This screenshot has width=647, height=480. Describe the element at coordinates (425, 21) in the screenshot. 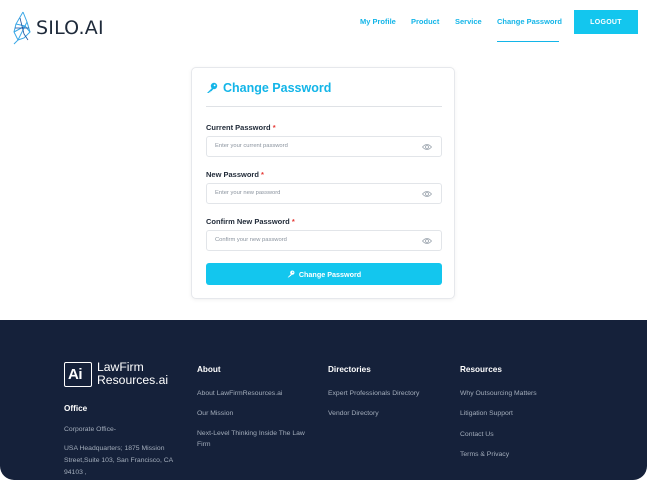

I see `nav-product: Product` at that location.